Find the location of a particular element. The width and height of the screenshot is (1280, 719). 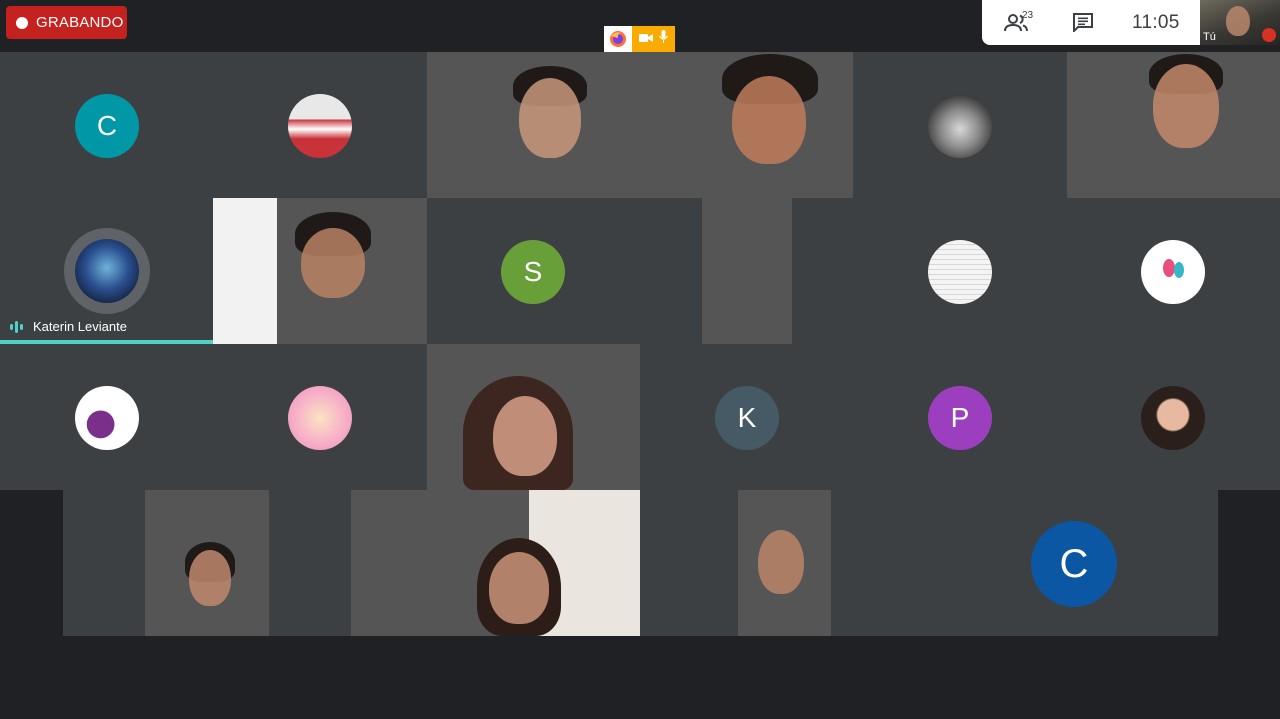

participants-button: 23 is located at coordinates (1017, 22).